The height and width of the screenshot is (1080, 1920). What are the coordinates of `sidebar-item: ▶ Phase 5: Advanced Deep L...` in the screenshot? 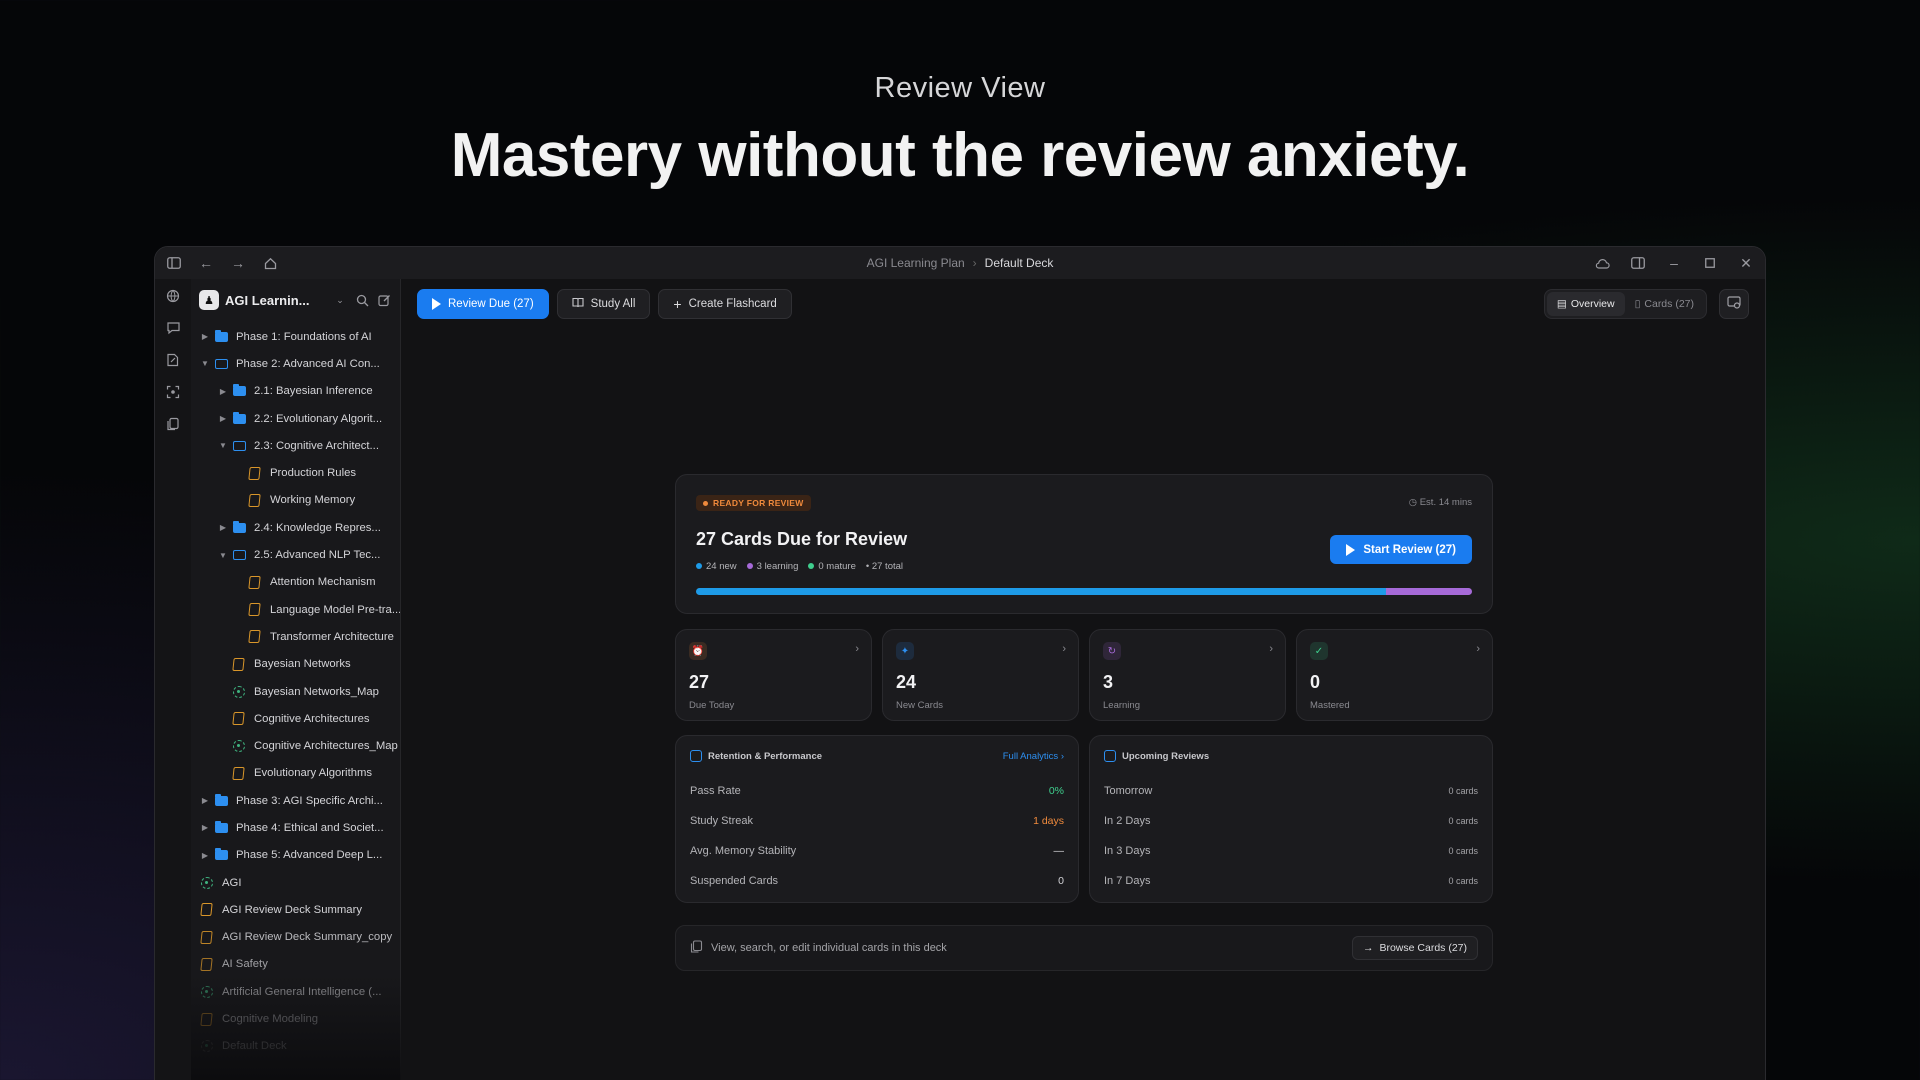 It's located at (295, 855).